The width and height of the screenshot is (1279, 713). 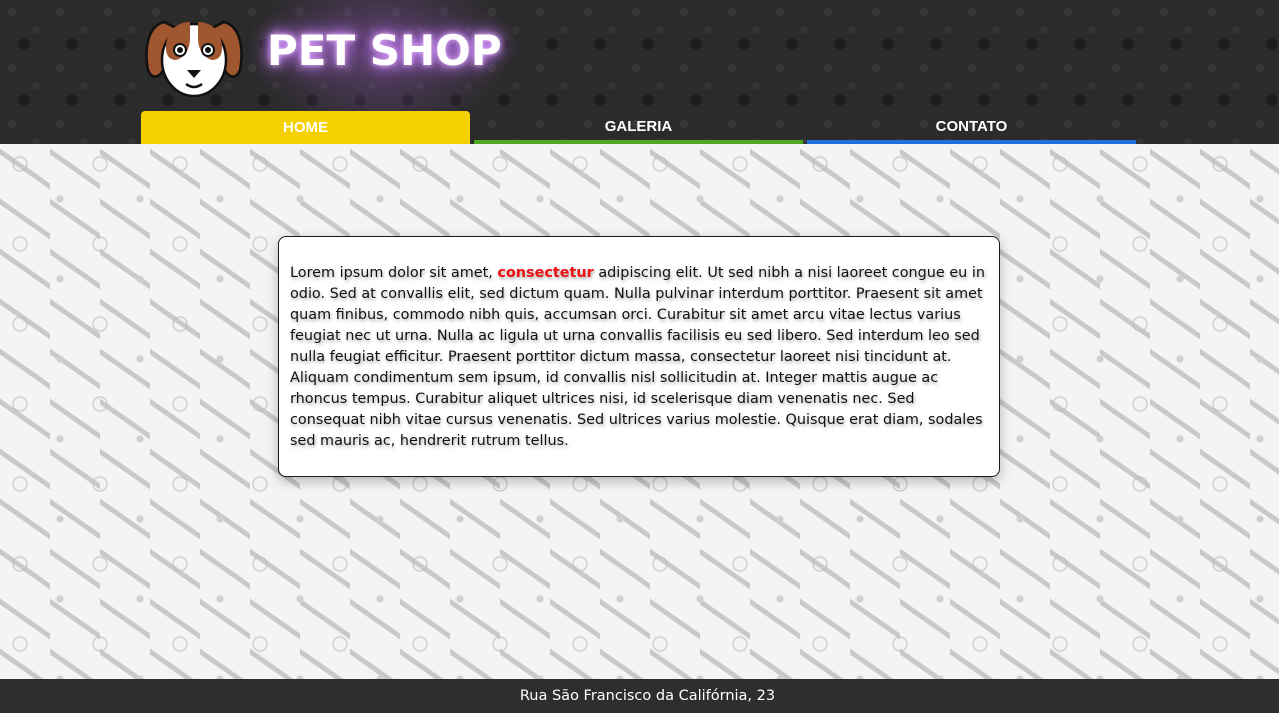 I want to click on nav-galeria: GALERIA, so click(x=638, y=127).